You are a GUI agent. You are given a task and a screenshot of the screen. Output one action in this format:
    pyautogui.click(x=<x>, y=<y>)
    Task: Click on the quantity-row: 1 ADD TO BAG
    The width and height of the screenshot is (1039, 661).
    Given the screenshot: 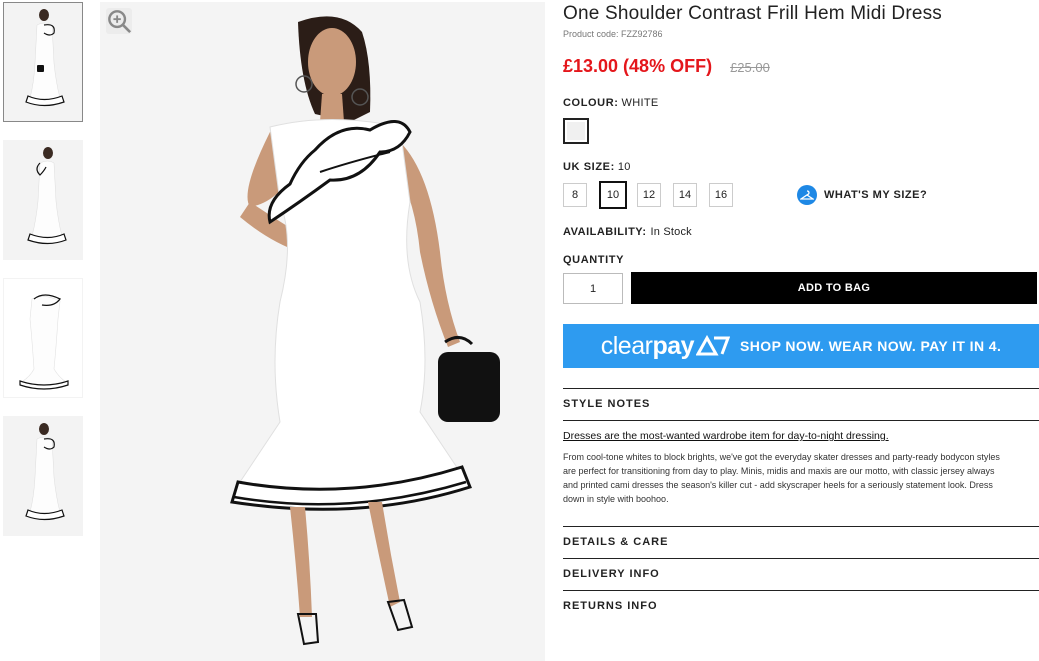 What is the action you would take?
    pyautogui.click(x=801, y=288)
    